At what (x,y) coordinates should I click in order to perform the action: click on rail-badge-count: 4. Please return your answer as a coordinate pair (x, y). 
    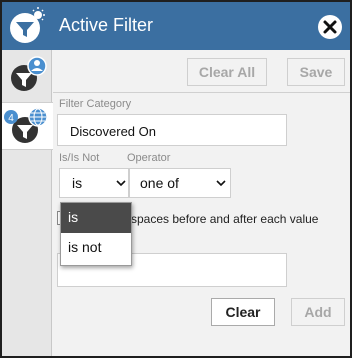
    Looking at the image, I should click on (11, 118).